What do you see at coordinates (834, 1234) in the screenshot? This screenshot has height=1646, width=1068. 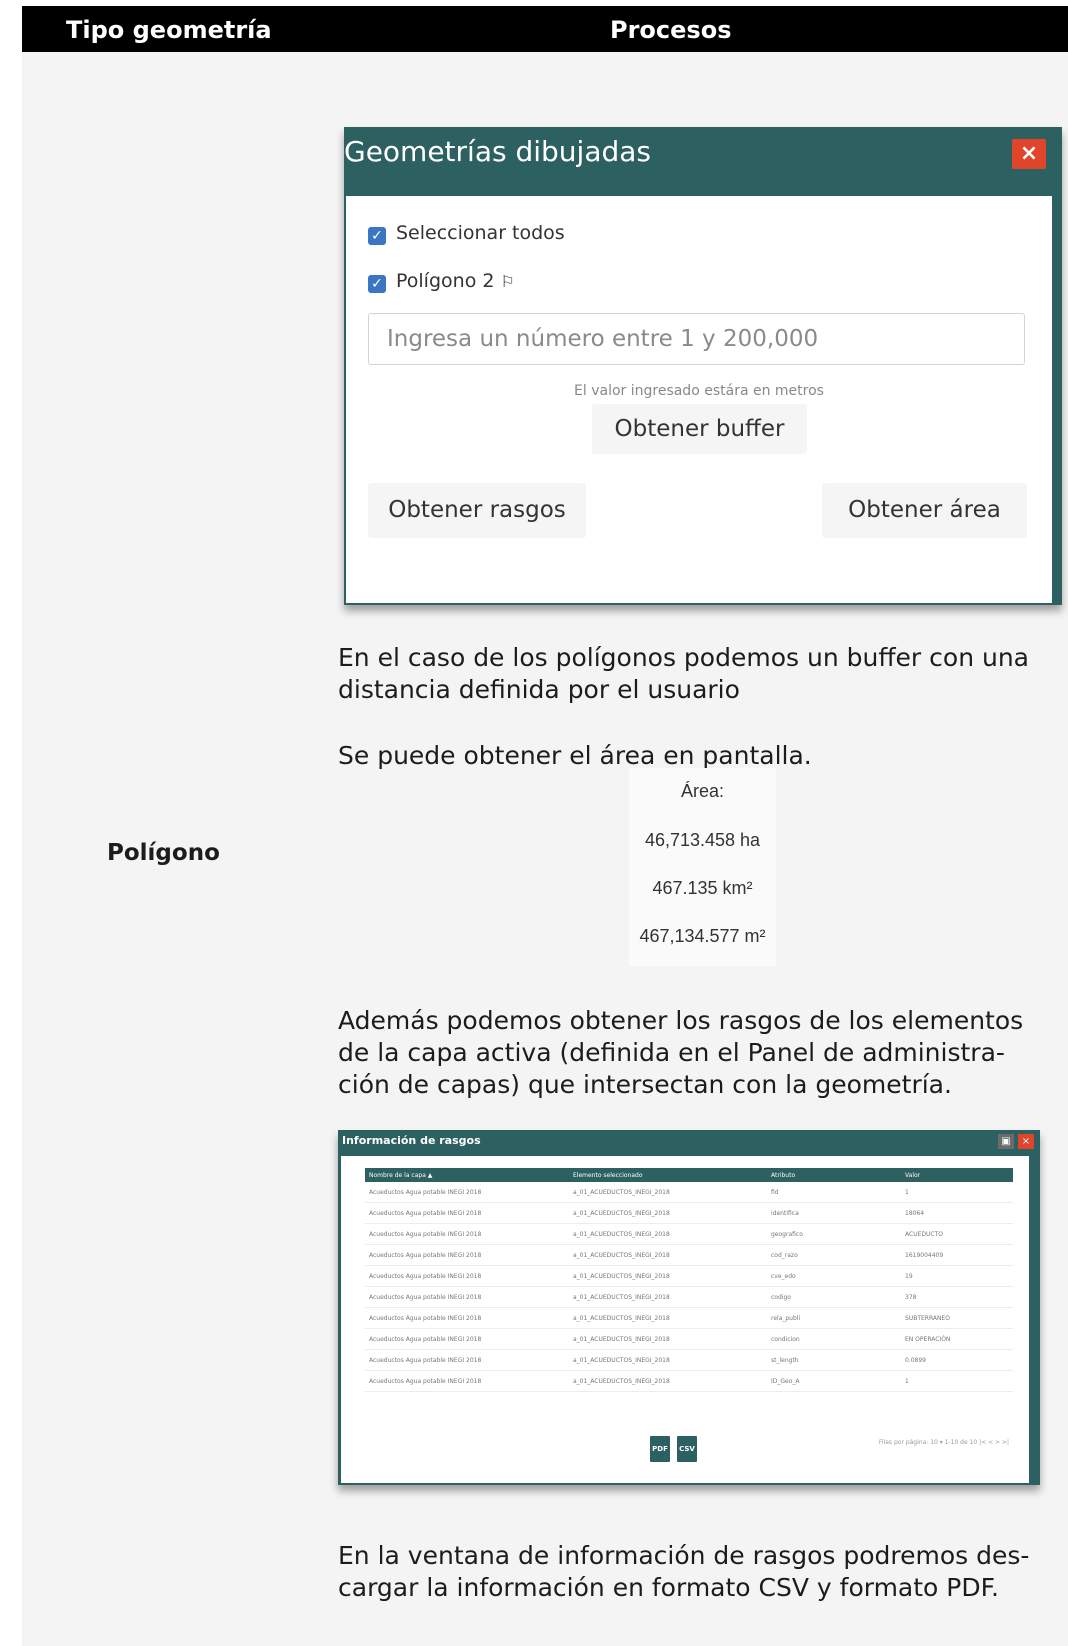 I see `table-cell: geografico` at bounding box center [834, 1234].